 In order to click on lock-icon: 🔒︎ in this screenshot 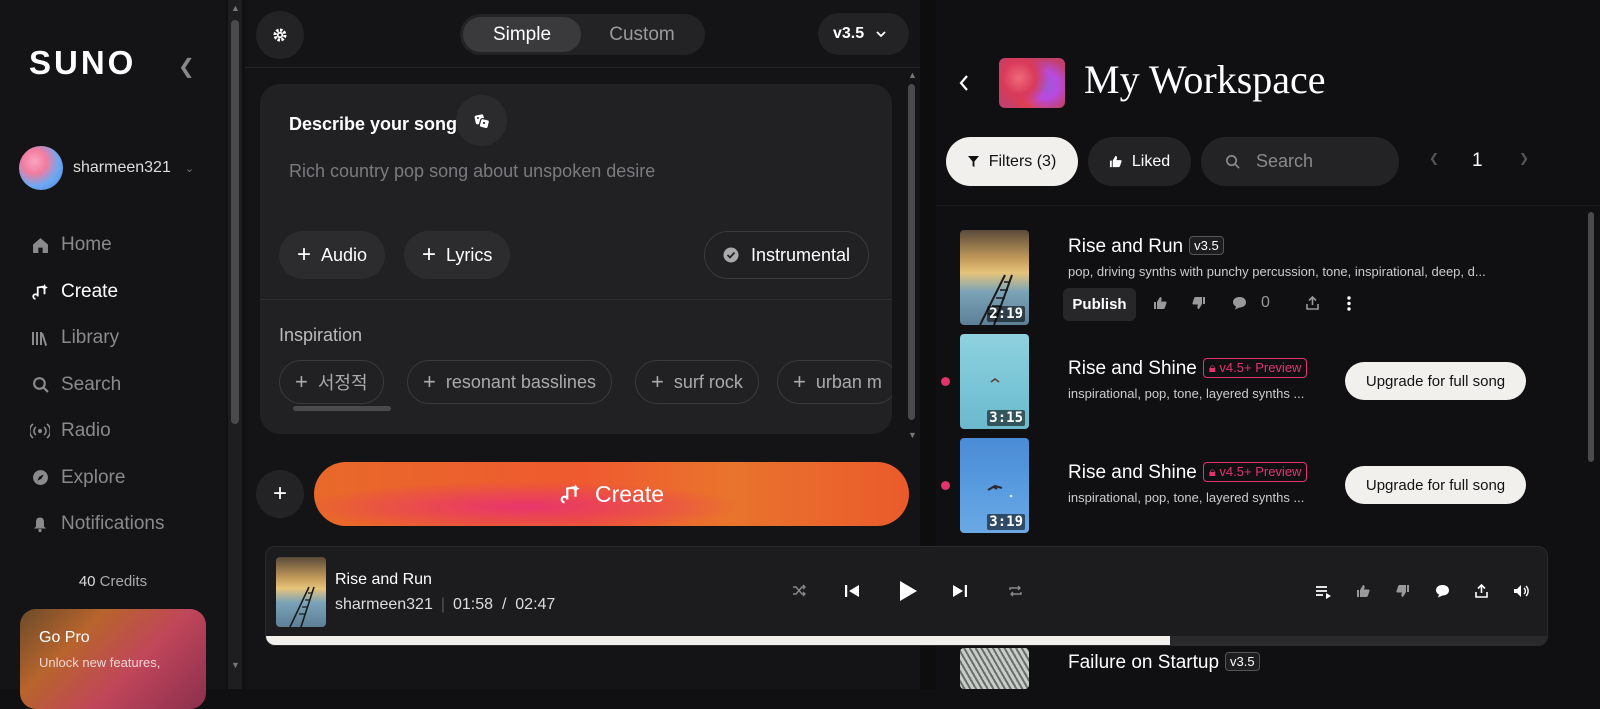, I will do `click(1212, 471)`.